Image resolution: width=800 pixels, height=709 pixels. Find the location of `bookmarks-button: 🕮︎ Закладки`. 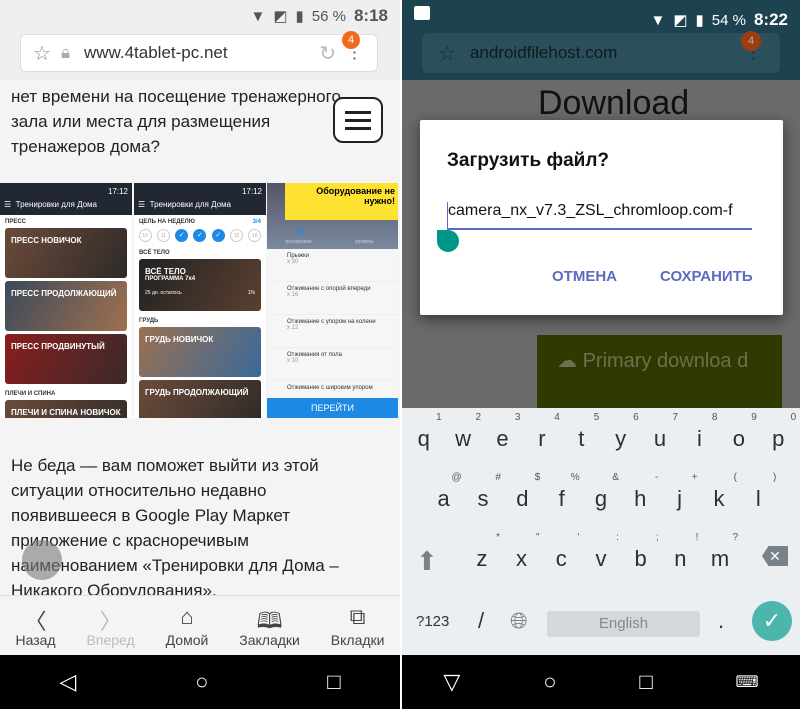

bookmarks-button: 🕮︎ Закладки is located at coordinates (269, 626).